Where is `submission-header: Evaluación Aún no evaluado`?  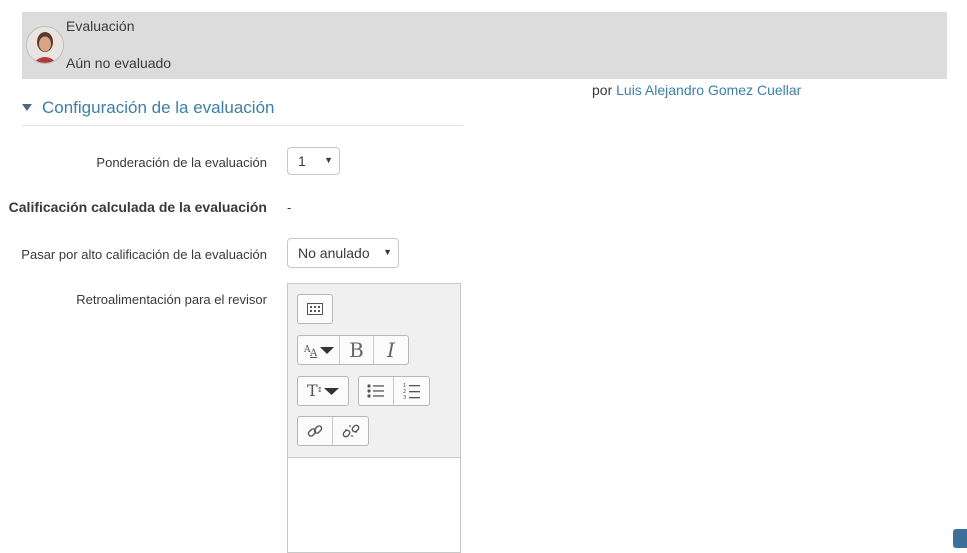
submission-header: Evaluación Aún no evaluado is located at coordinates (484, 45).